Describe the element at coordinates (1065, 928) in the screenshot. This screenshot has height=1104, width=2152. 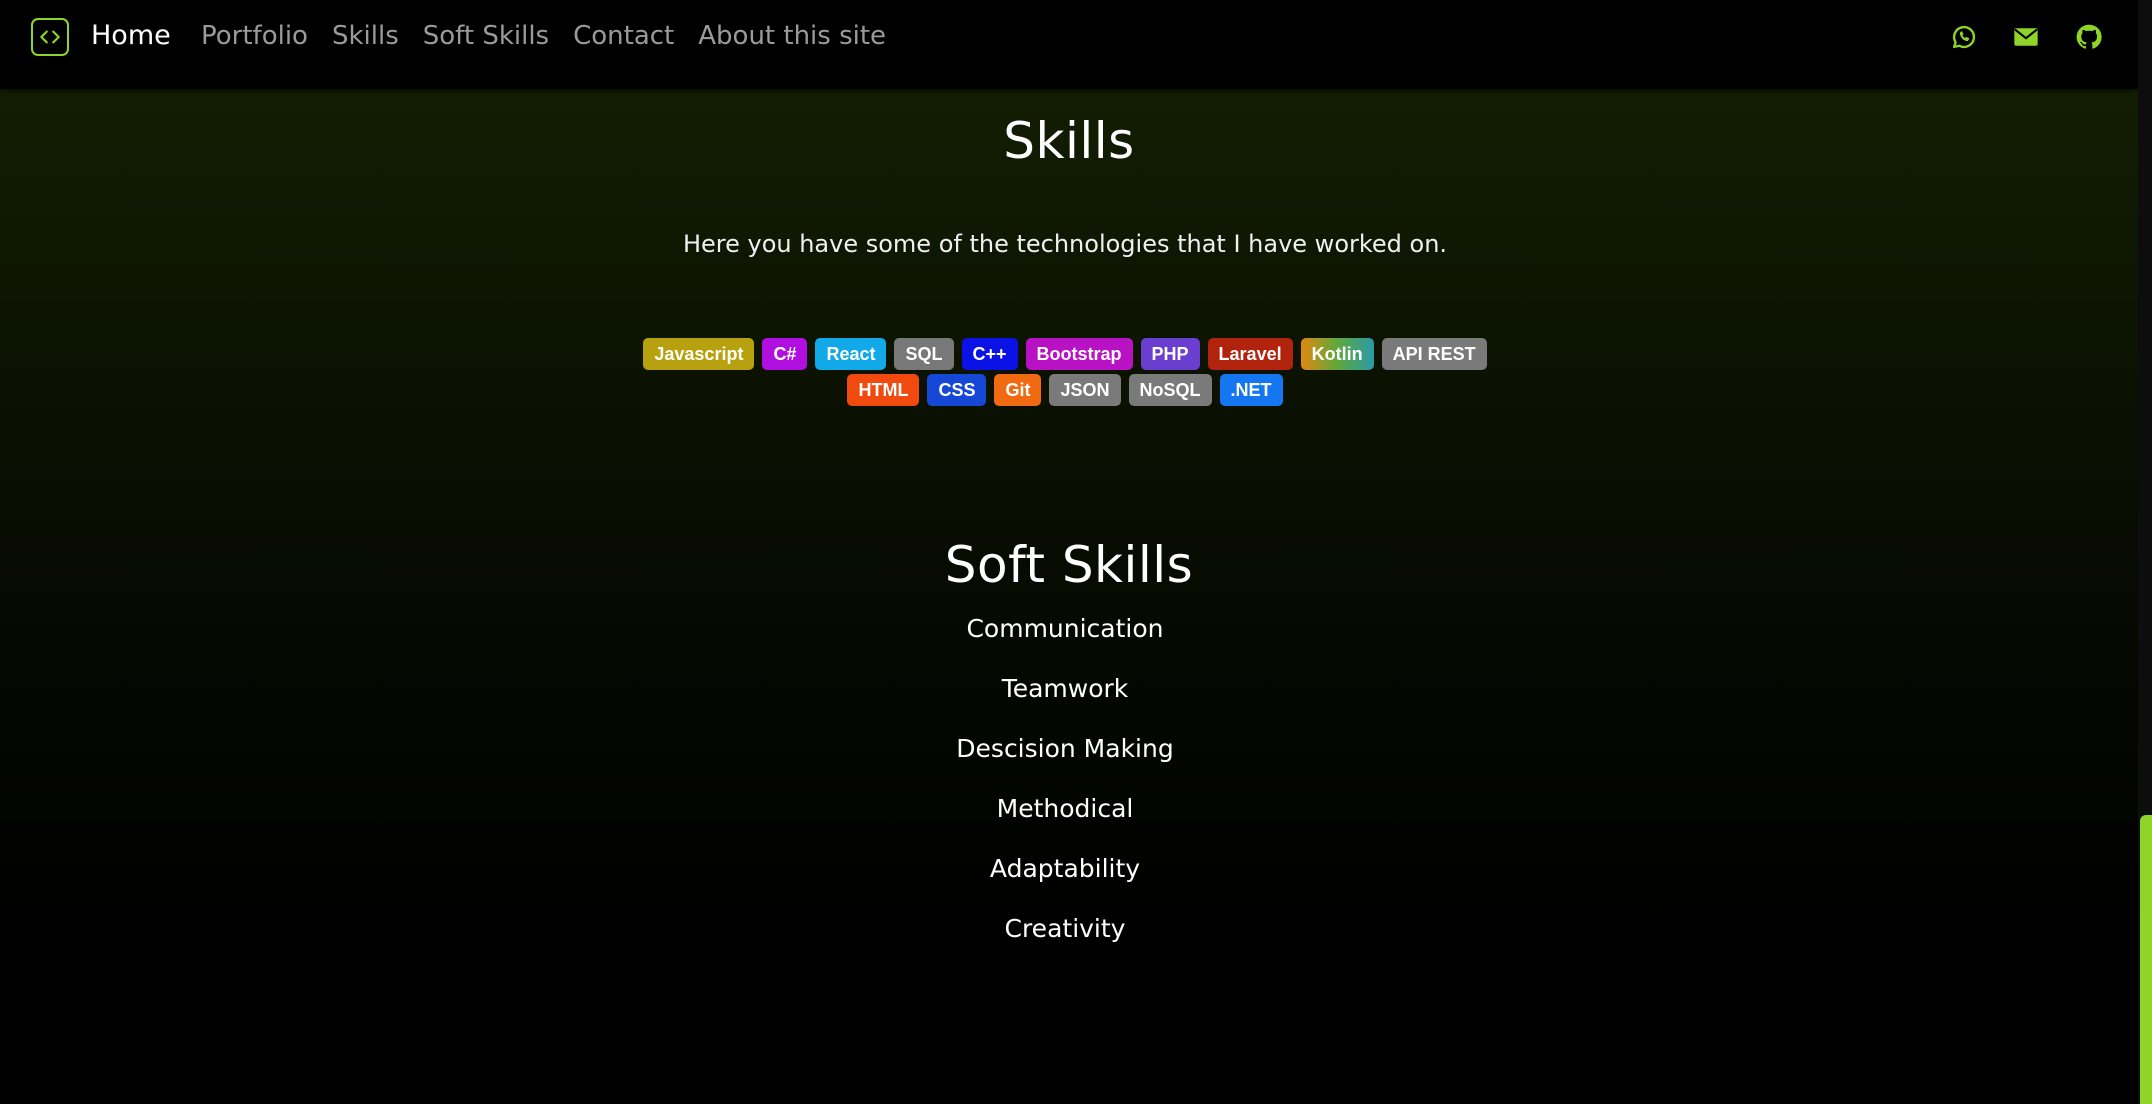
I see `soft-skill-item: Creativity` at that location.